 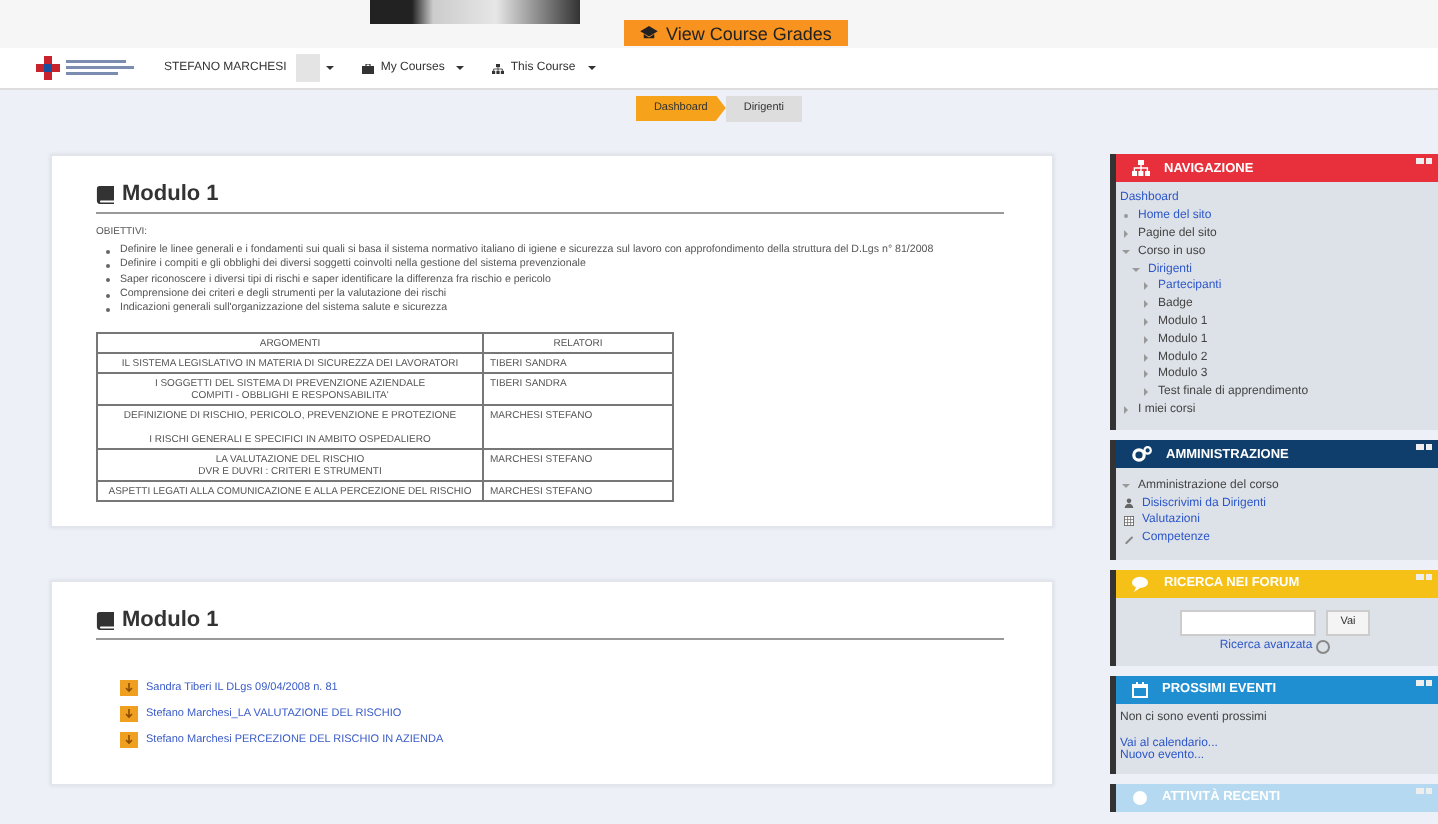 I want to click on person-icon, so click(x=1129, y=503).